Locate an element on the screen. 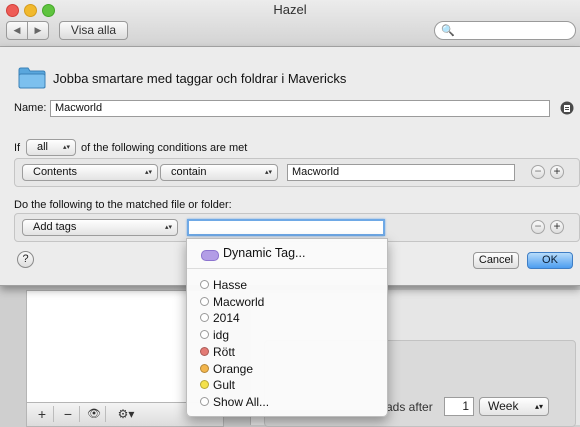 The image size is (580, 427). action-type-popup: Add tags ▴▾ is located at coordinates (100, 227).